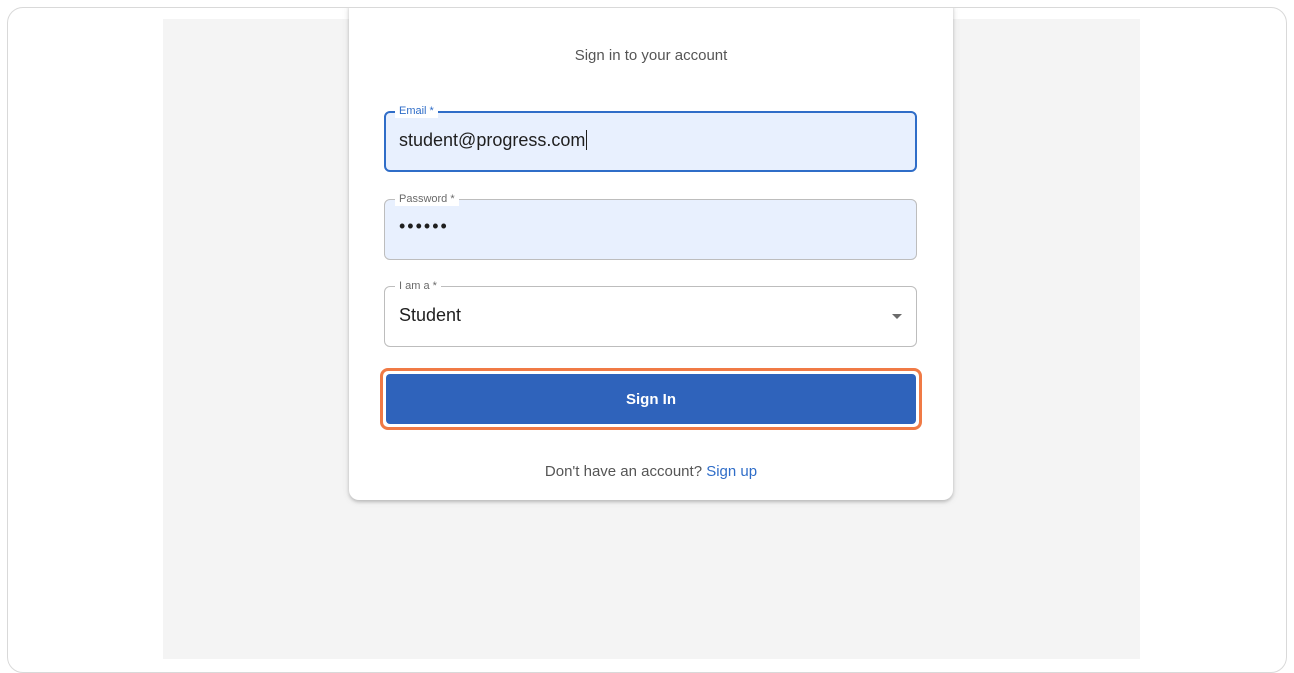 The image size is (1294, 673). What do you see at coordinates (651, 55) in the screenshot?
I see `signin-subtitle: Sign in to your account` at bounding box center [651, 55].